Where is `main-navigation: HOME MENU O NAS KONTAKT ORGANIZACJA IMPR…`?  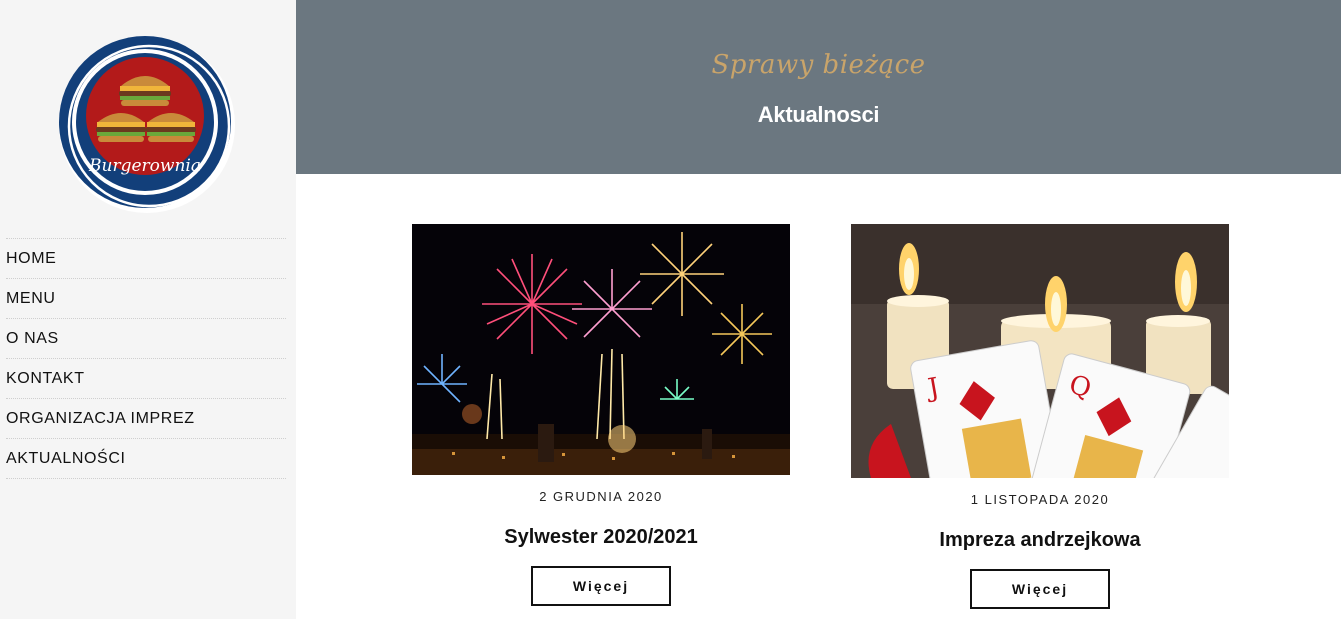
main-navigation: HOME MENU O NAS KONTAKT ORGANIZACJA IMPR… is located at coordinates (146, 358).